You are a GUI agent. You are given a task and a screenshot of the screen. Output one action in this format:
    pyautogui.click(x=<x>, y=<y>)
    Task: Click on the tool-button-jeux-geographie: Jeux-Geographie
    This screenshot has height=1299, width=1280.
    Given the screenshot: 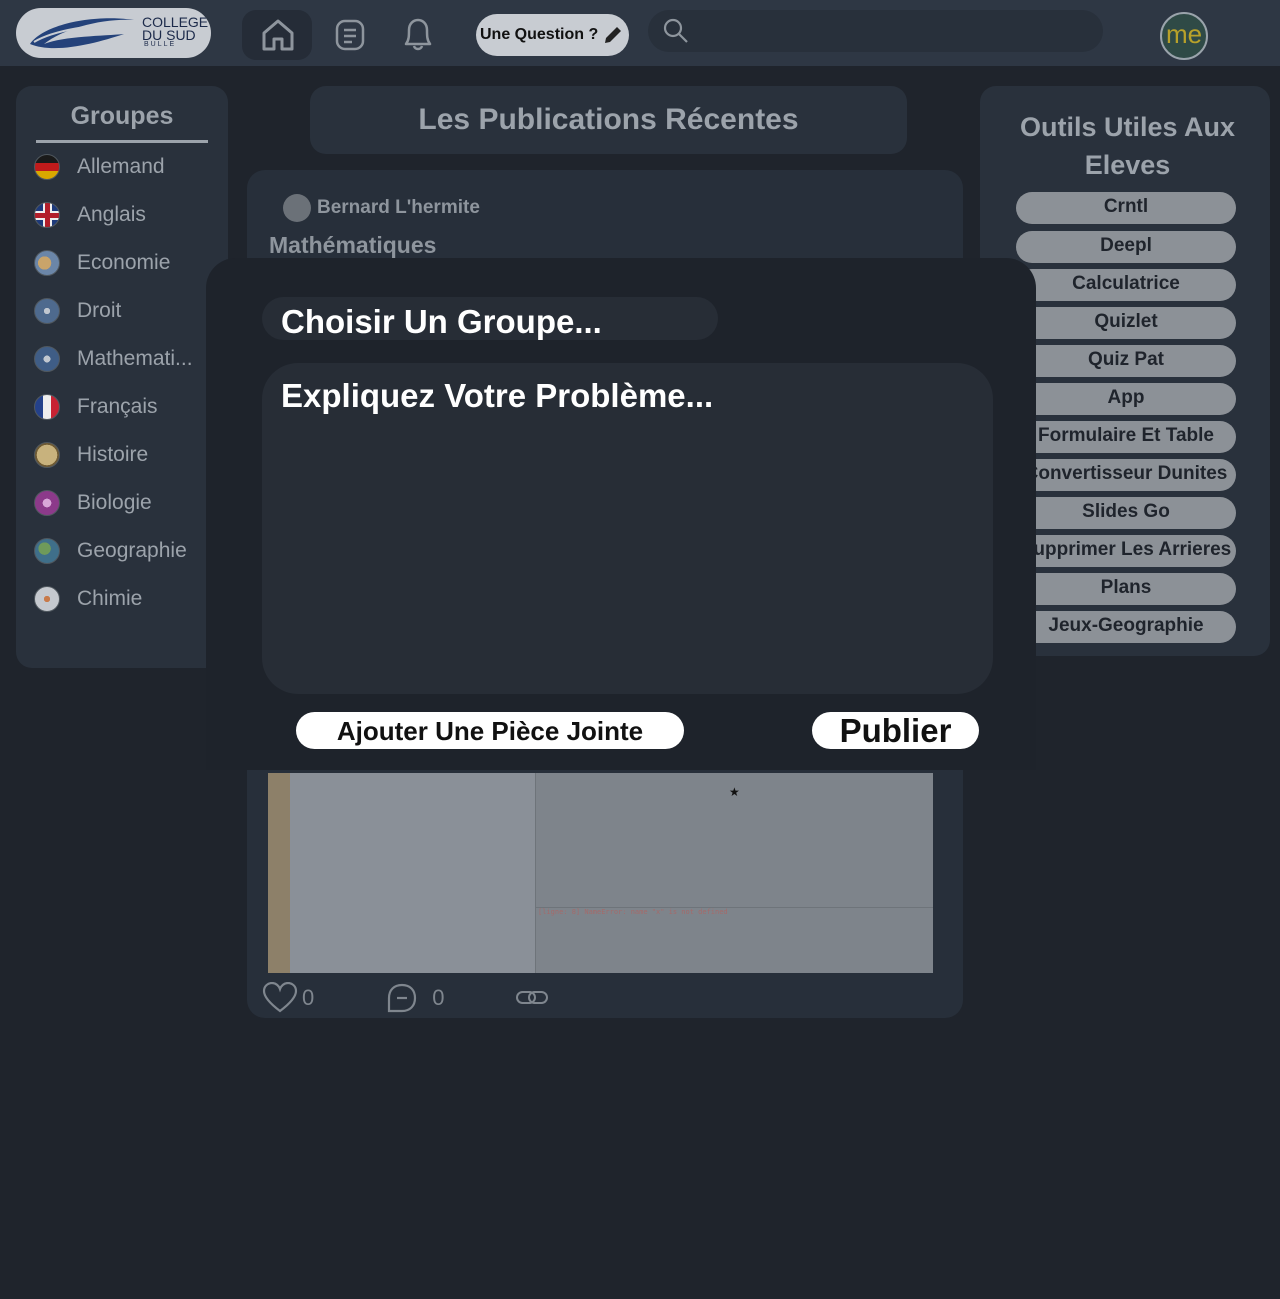 What is the action you would take?
    pyautogui.click(x=1126, y=627)
    